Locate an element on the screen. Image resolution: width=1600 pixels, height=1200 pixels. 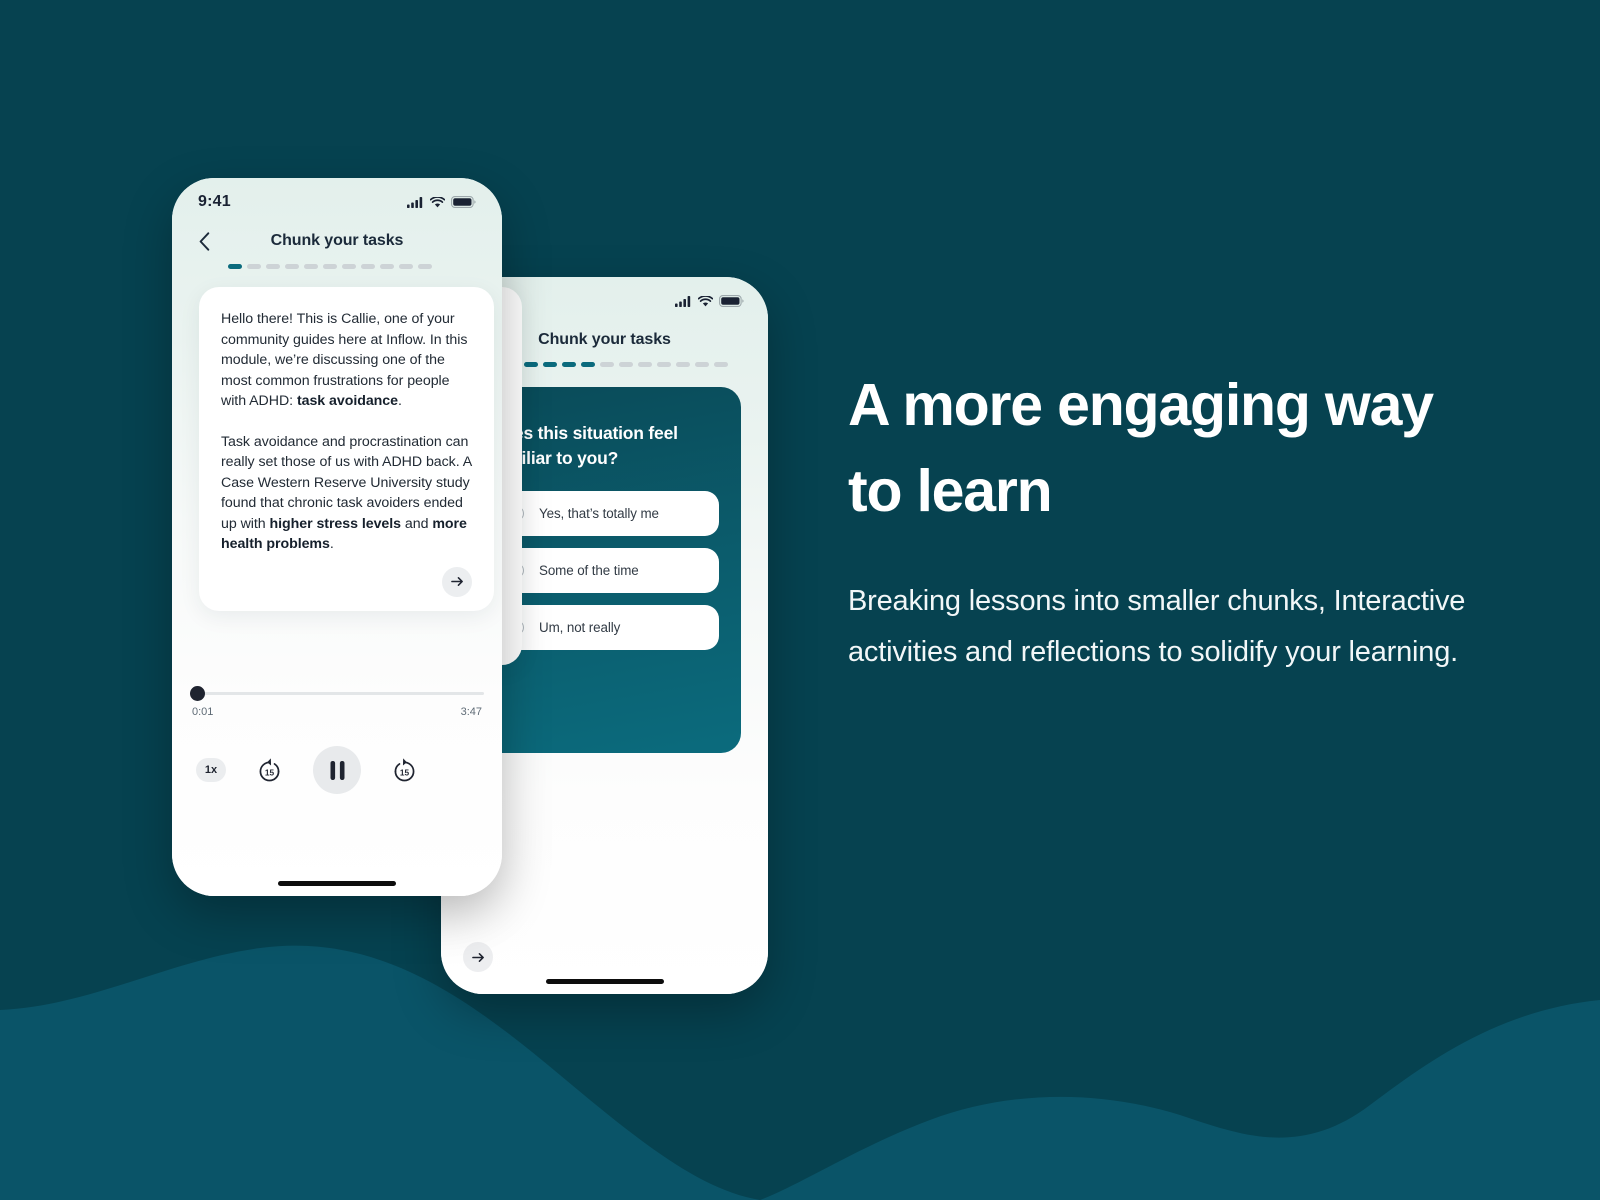
phone1-nav-bar: Chunk your tasks is located at coordinates (337, 241).